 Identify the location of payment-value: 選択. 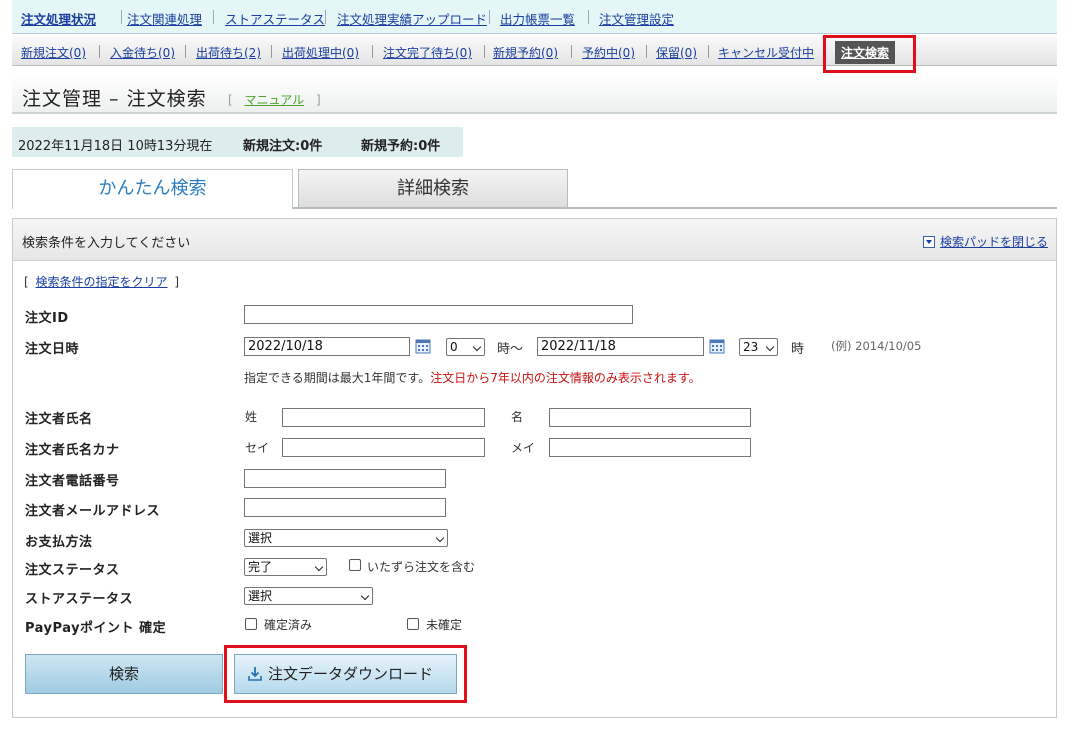
(260, 538).